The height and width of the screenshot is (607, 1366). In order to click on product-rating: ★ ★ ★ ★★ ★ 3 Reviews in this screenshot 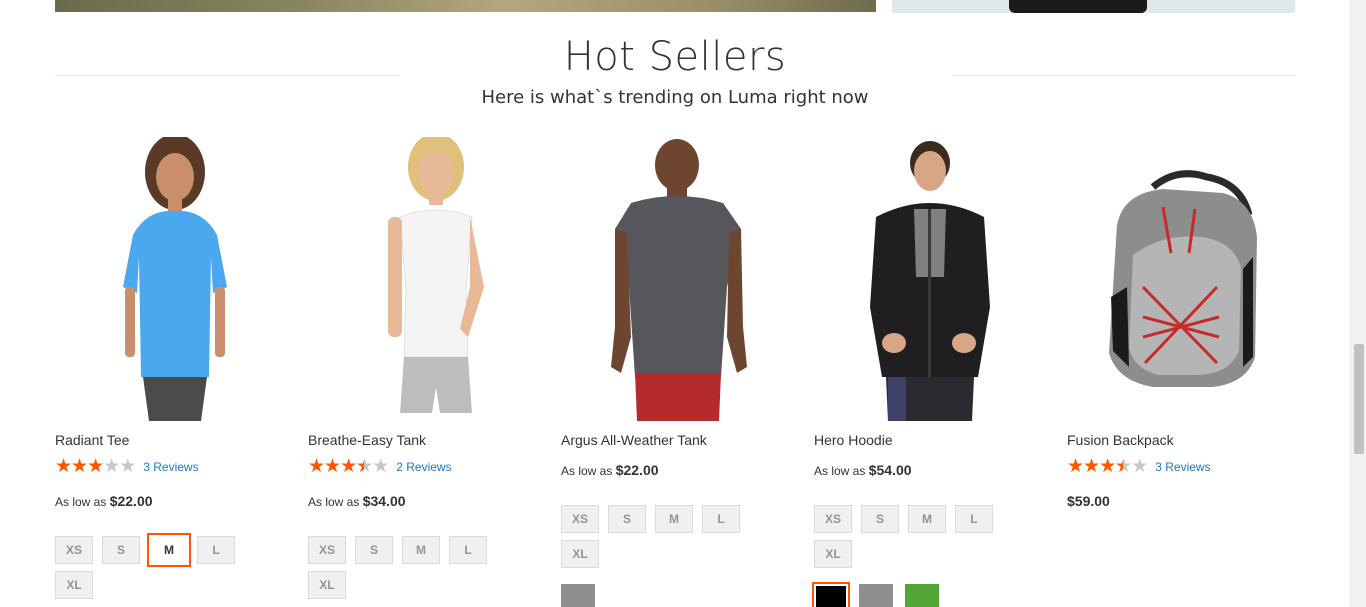, I will do `click(1139, 466)`.